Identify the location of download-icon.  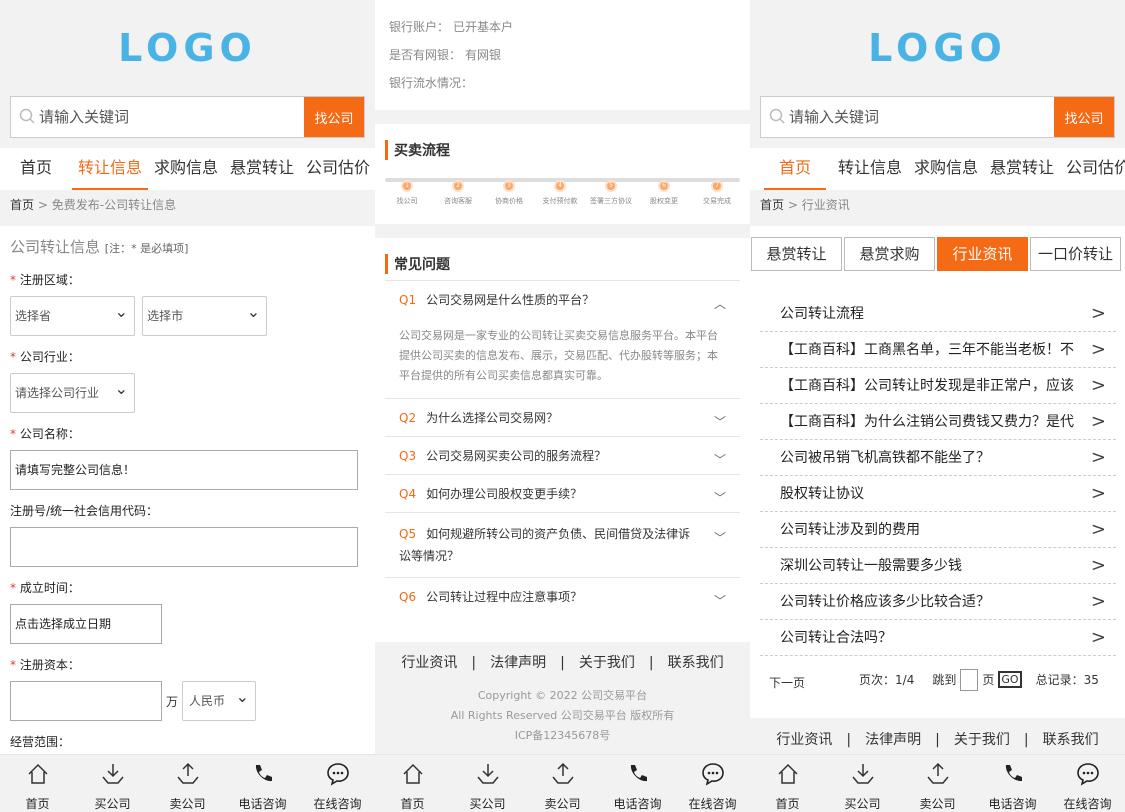
(862, 774).